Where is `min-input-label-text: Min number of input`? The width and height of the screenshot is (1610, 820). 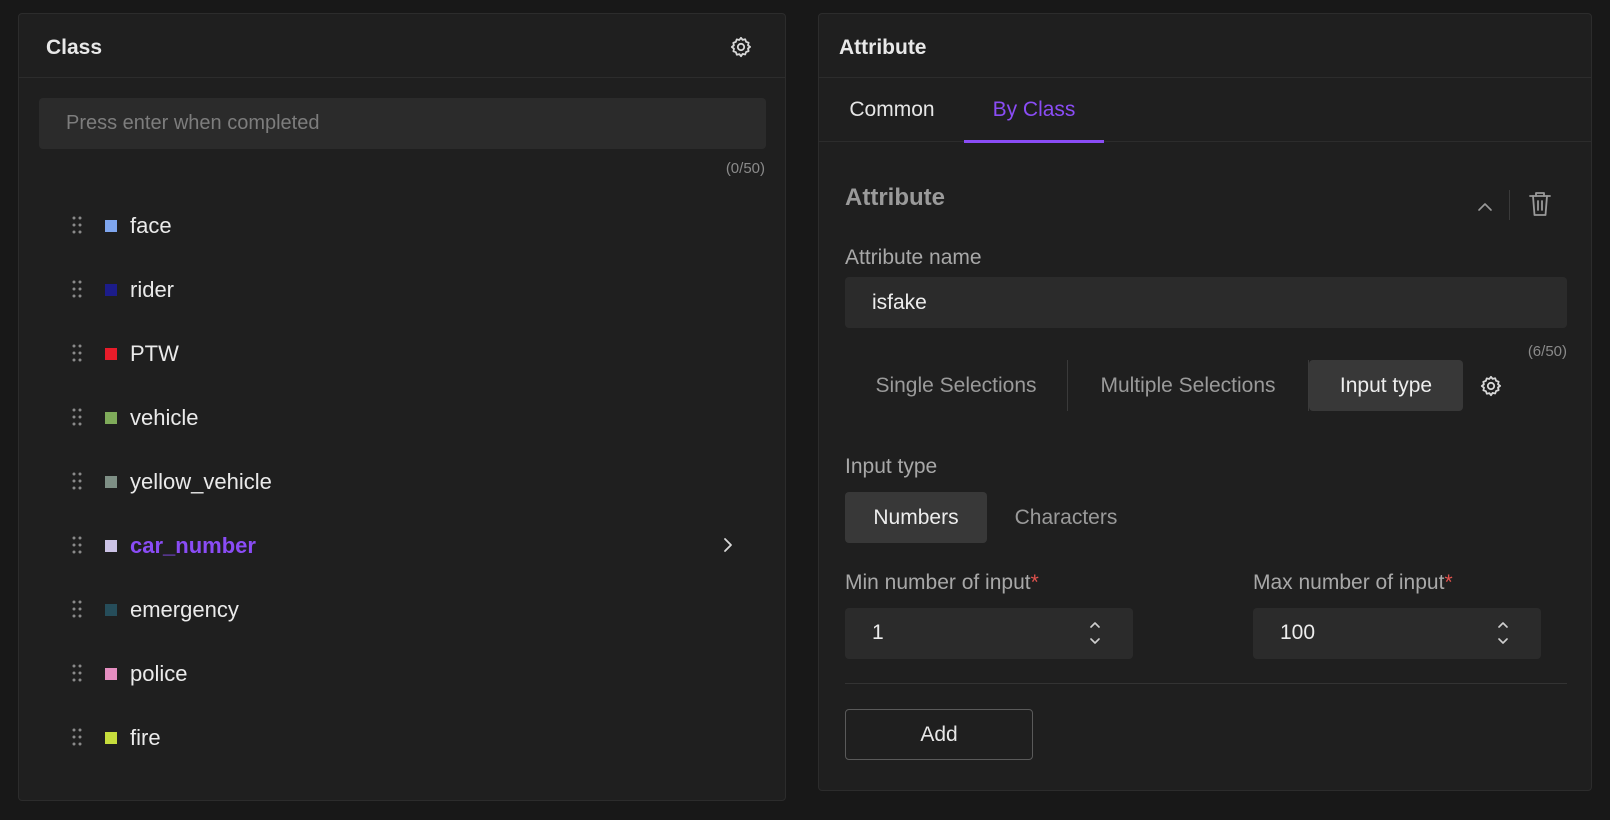
min-input-label-text: Min number of input is located at coordinates (938, 582).